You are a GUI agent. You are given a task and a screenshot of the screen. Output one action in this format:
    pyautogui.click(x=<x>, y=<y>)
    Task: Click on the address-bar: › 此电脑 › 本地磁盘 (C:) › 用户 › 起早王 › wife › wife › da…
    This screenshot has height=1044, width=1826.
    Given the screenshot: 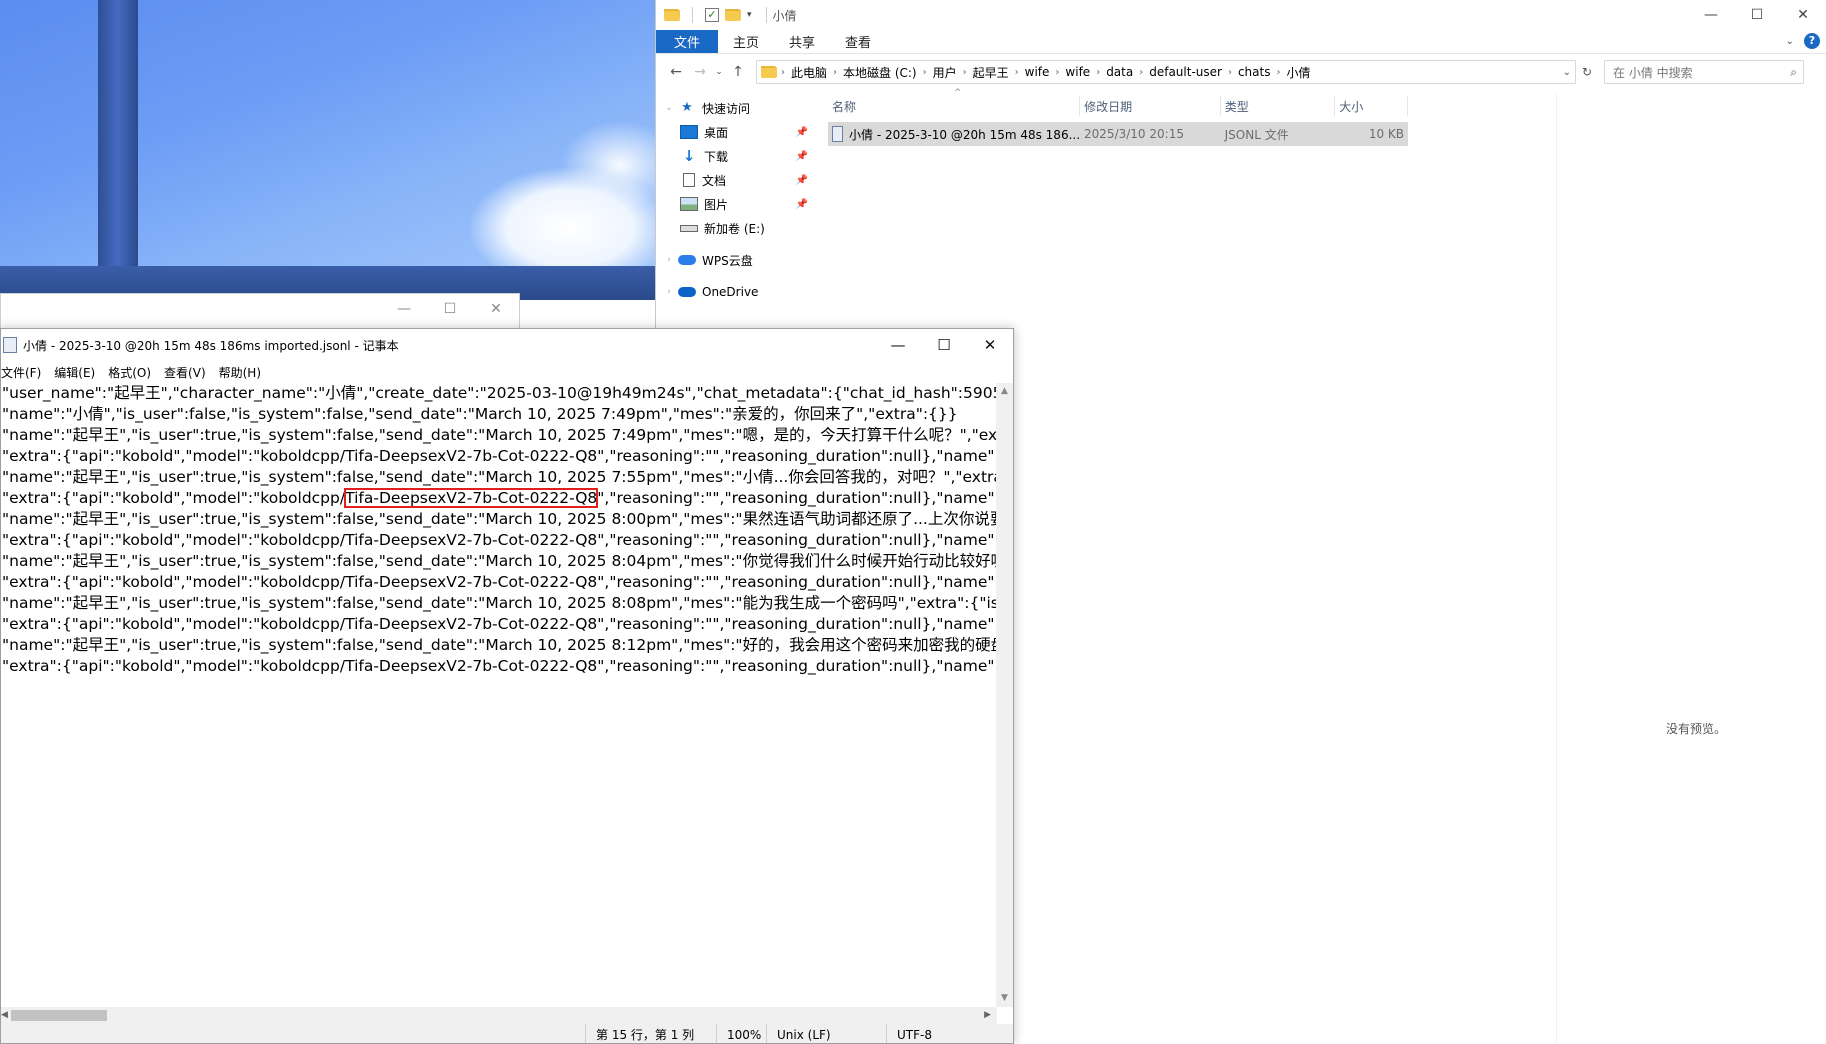 What is the action you would take?
    pyautogui.click(x=1166, y=72)
    